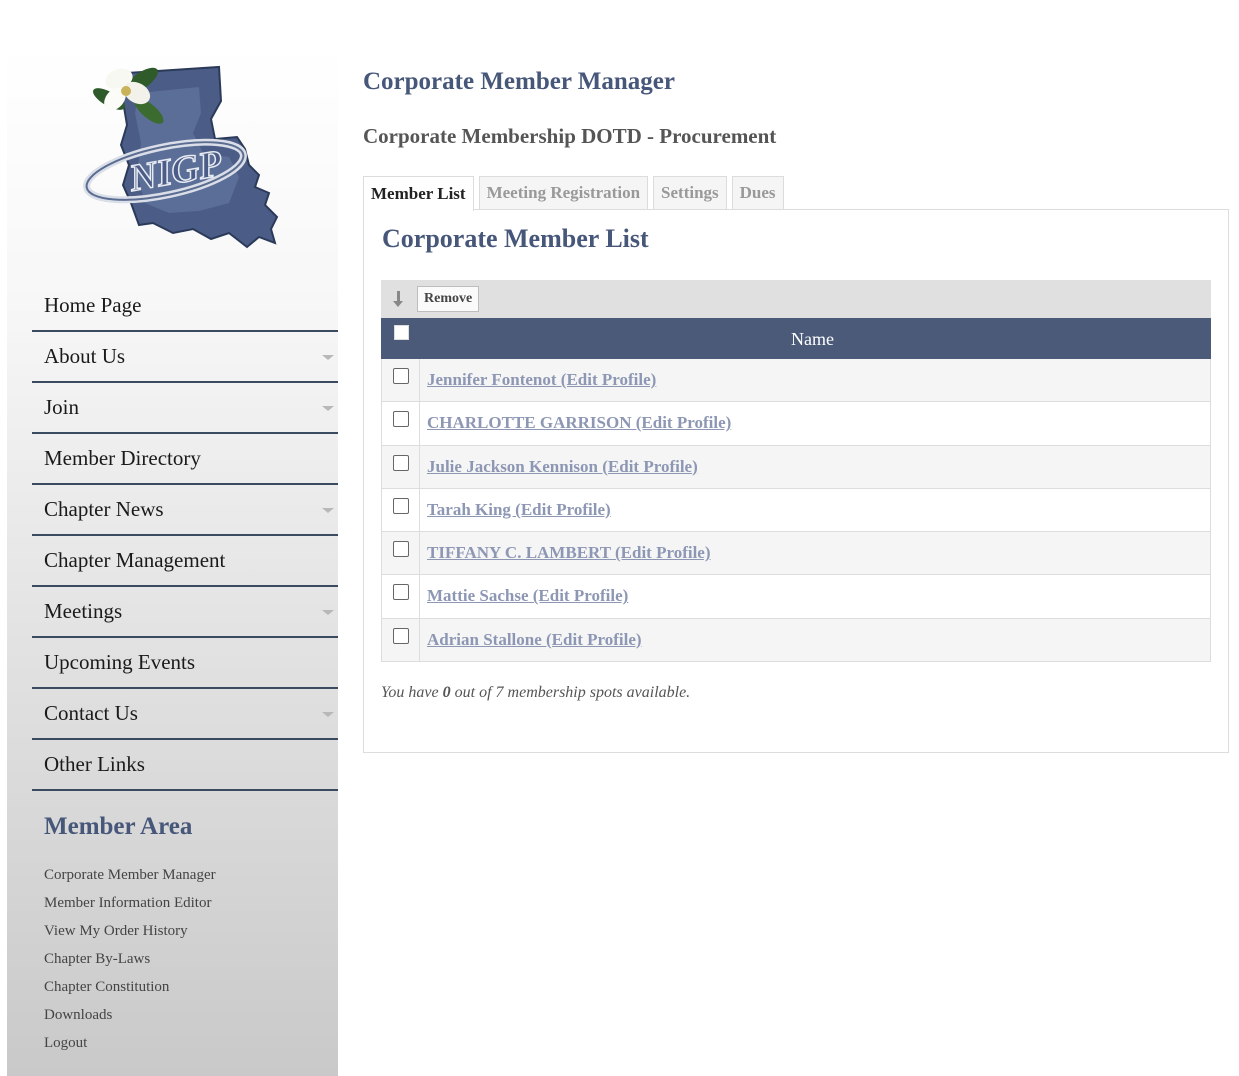 The width and height of the screenshot is (1239, 1076). What do you see at coordinates (575, 423) in the screenshot?
I see `member-name-link: CHARLOTTE GARRISON (Edit Profile)` at bounding box center [575, 423].